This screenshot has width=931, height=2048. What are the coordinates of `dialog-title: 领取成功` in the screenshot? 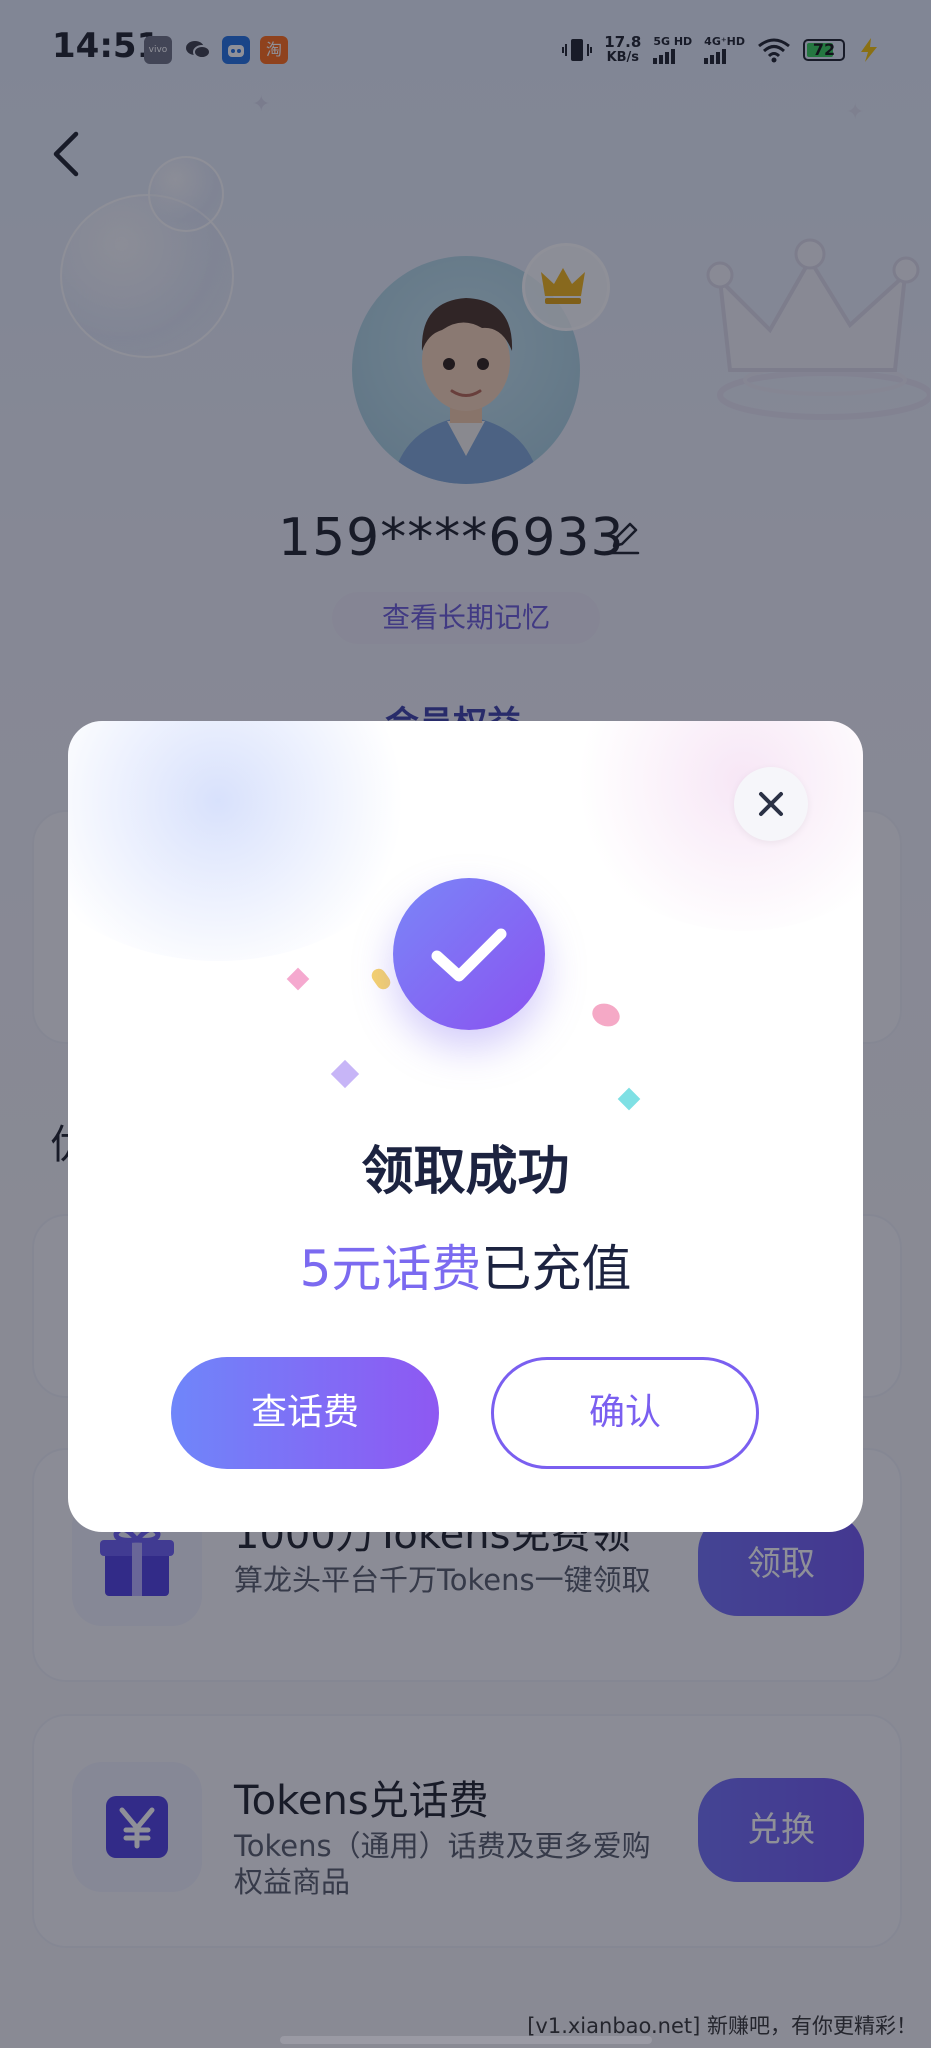 It's located at (465, 1172).